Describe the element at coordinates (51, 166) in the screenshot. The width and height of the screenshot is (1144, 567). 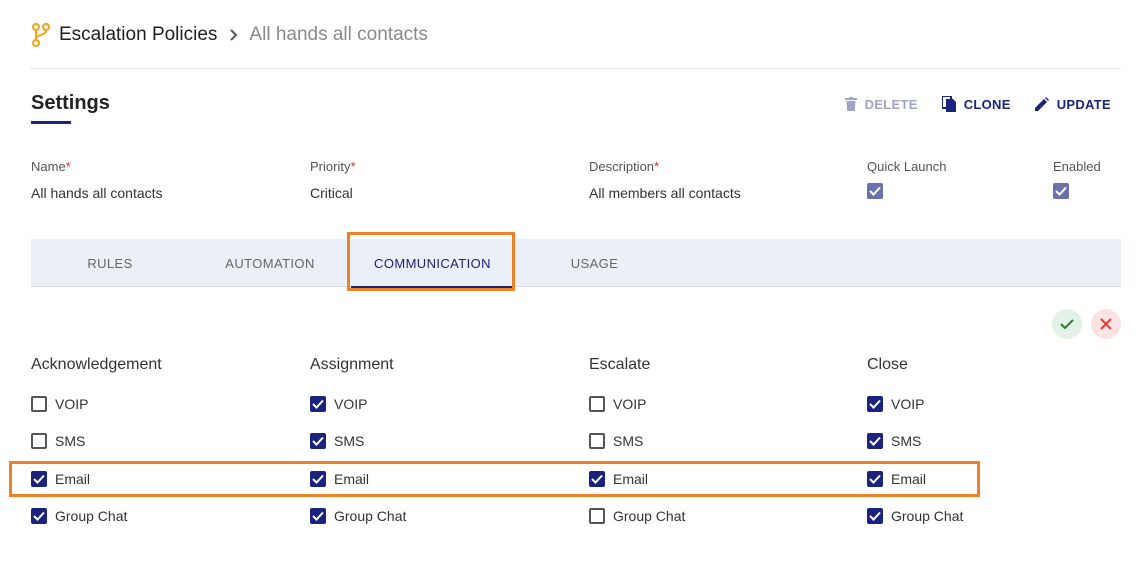
I see `name-label: Name*` at that location.